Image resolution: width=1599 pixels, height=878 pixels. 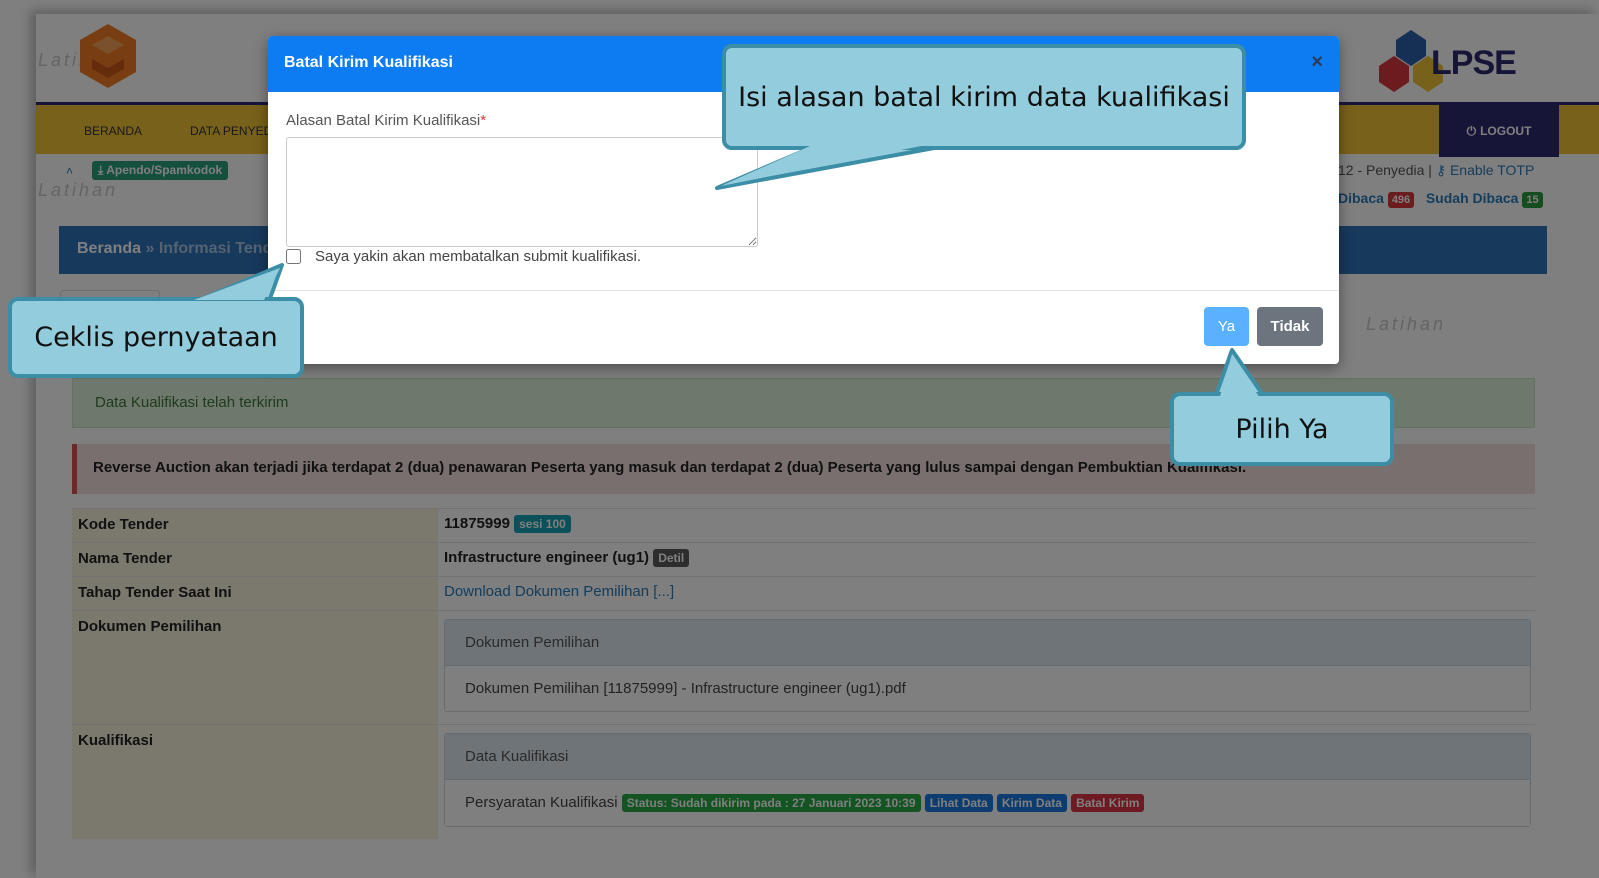 What do you see at coordinates (984, 97) in the screenshot?
I see `reason-callout: Isi alasan batal kirim data kualifikasi` at bounding box center [984, 97].